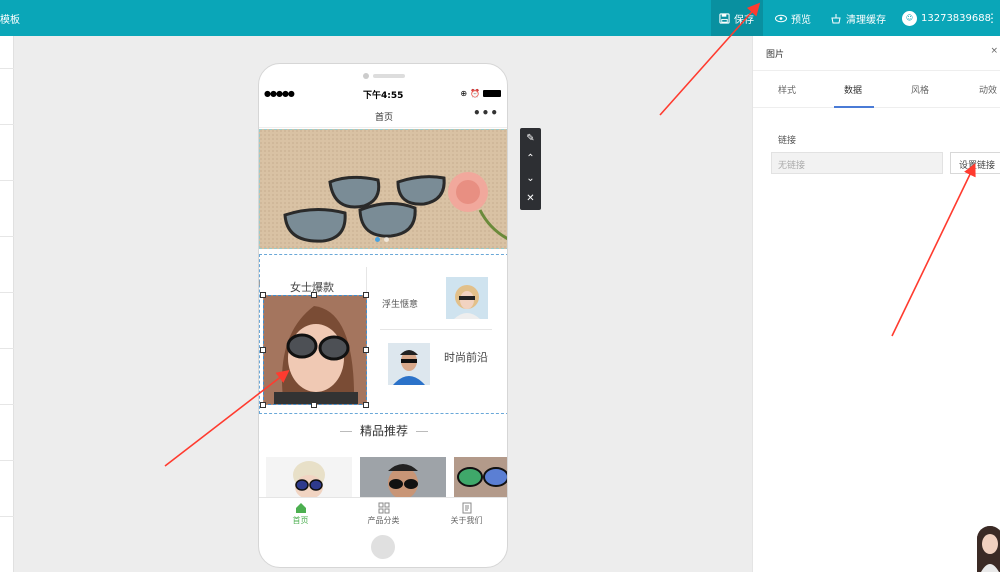 The width and height of the screenshot is (1000, 572). What do you see at coordinates (857, 163) in the screenshot?
I see `link-field: 无链接` at bounding box center [857, 163].